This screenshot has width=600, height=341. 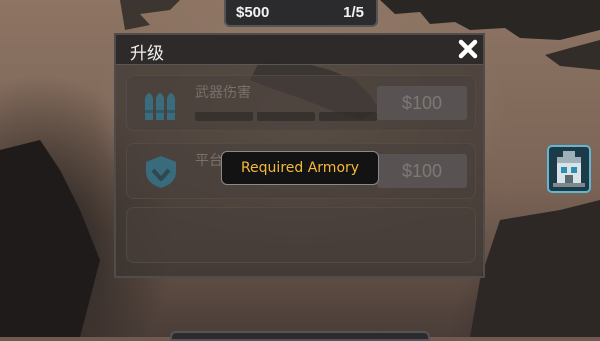 What do you see at coordinates (569, 169) in the screenshot?
I see `armory-building-icon` at bounding box center [569, 169].